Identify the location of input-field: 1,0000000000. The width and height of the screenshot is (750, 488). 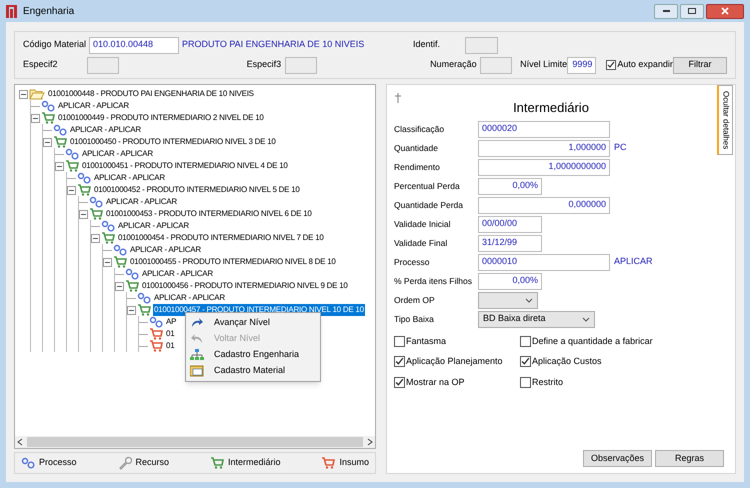
(544, 167).